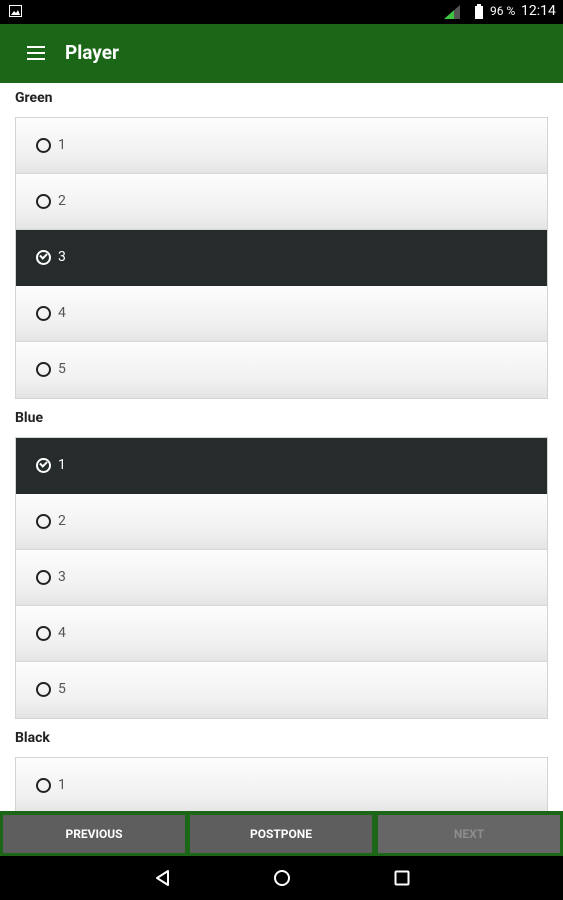  What do you see at coordinates (281, 522) in the screenshot?
I see `option-blue-2: 2` at bounding box center [281, 522].